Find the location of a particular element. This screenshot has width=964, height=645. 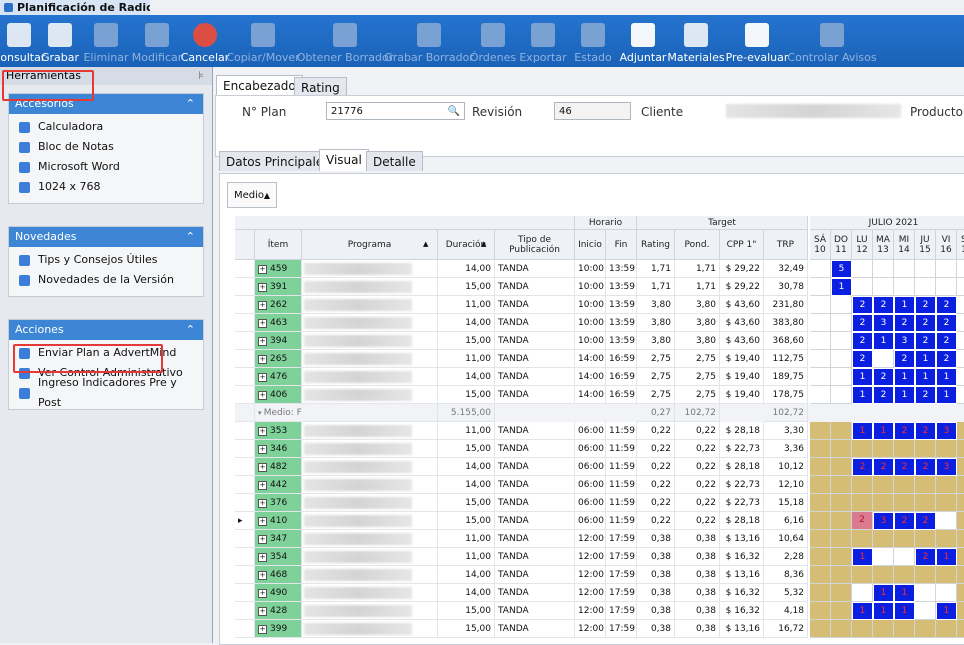

modificar-button: Modificar is located at coordinates (157, 41).